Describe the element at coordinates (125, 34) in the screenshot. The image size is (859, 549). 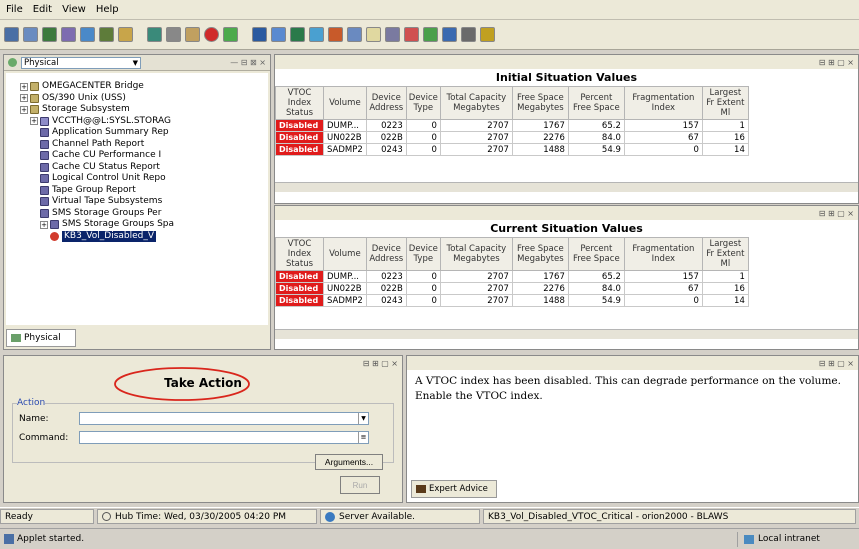
I see `query-icon` at that location.